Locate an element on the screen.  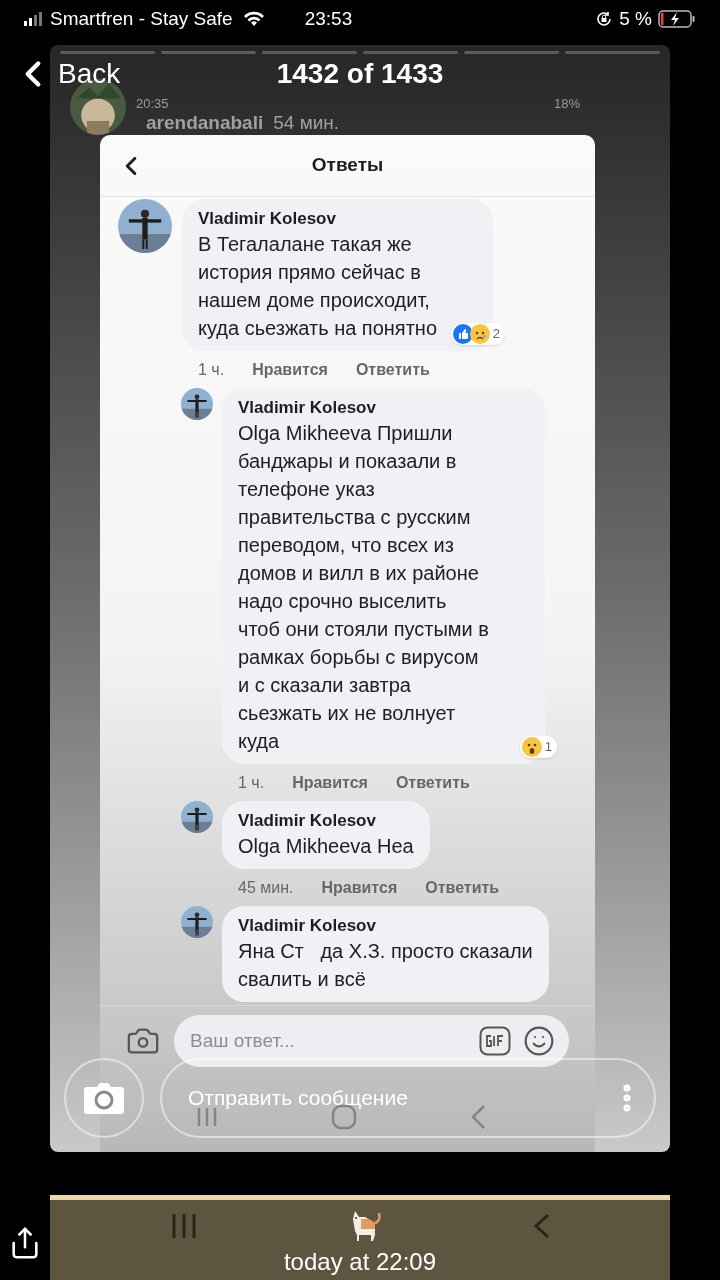
story-battery: 18% is located at coordinates (566, 103).